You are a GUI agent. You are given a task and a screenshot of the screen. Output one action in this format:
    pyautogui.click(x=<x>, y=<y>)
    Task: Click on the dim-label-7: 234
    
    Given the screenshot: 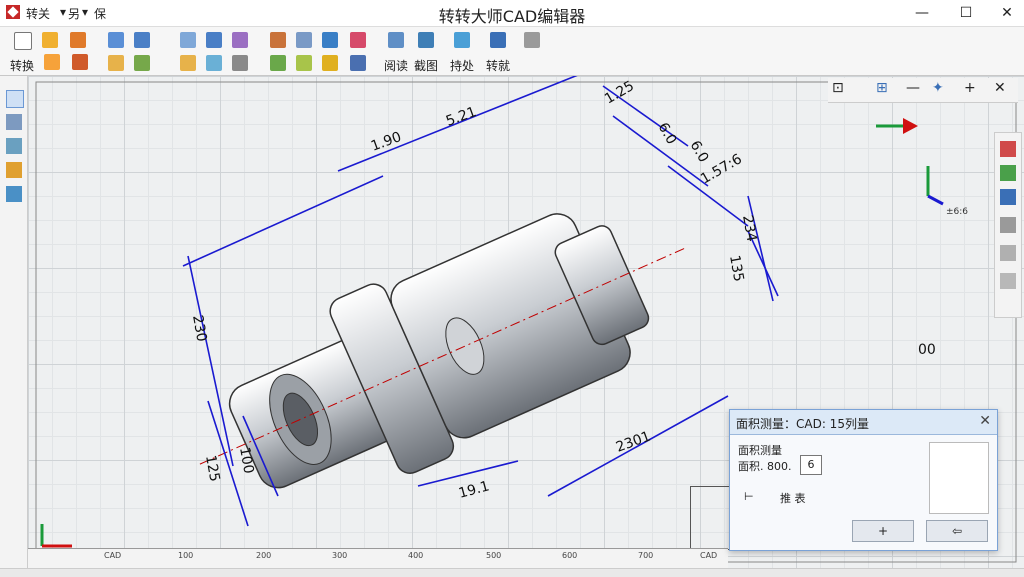 What is the action you would take?
    pyautogui.click(x=749, y=228)
    